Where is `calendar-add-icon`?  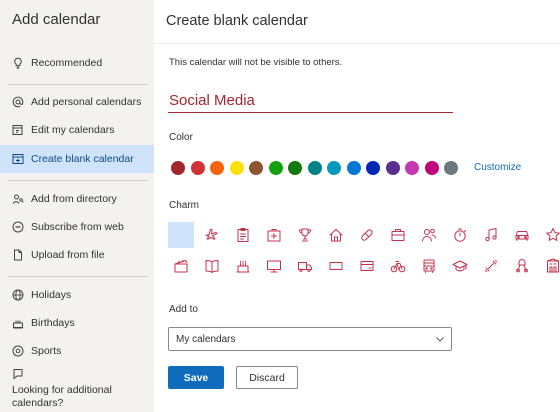 calendar-add-icon is located at coordinates (18, 159).